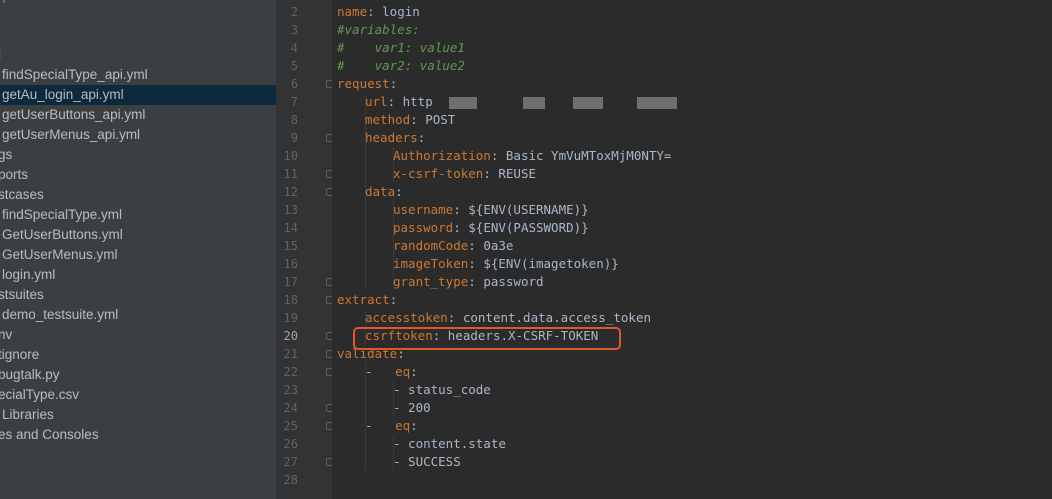 The height and width of the screenshot is (499, 1052). I want to click on tree-item-label: findSpecialType_api.yml, so click(75, 74).